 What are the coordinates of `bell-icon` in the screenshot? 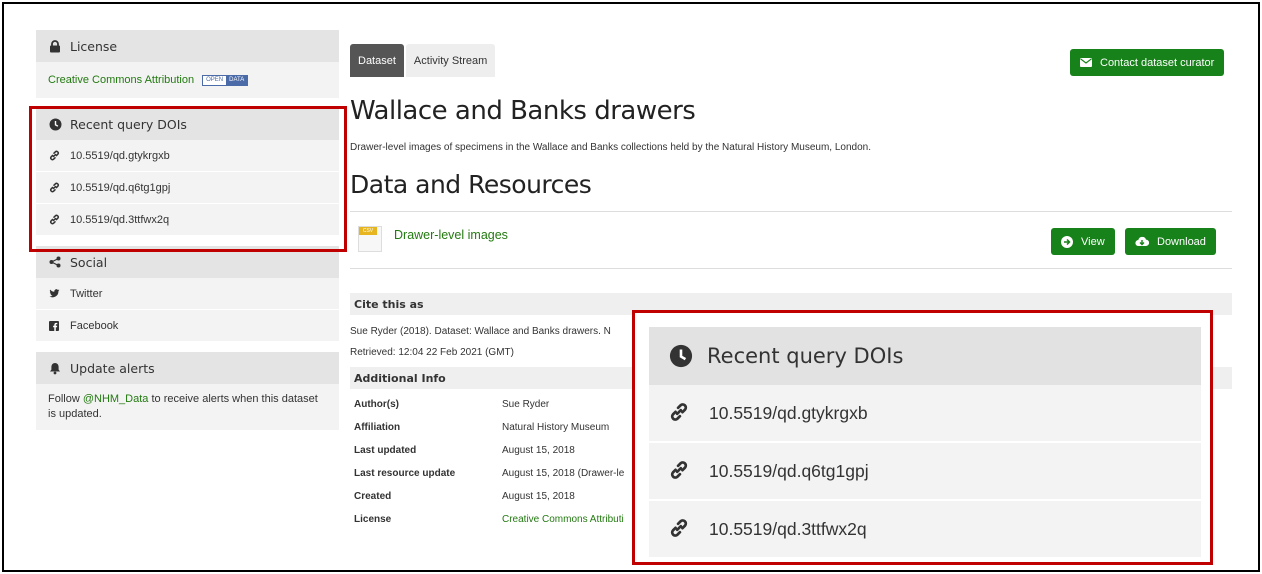 It's located at (55, 368).